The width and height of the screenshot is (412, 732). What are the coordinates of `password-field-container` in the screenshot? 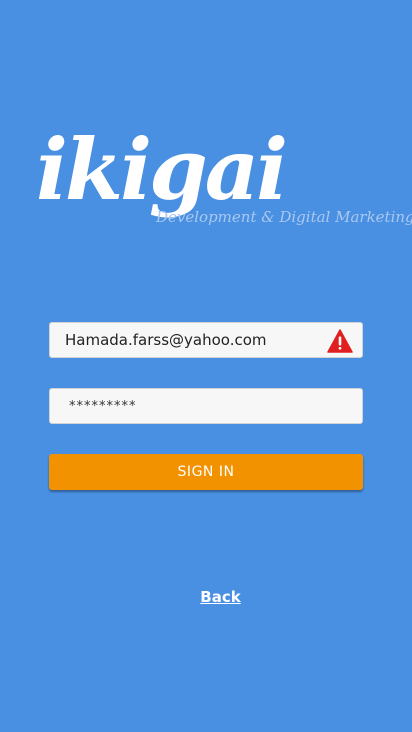 It's located at (206, 406).